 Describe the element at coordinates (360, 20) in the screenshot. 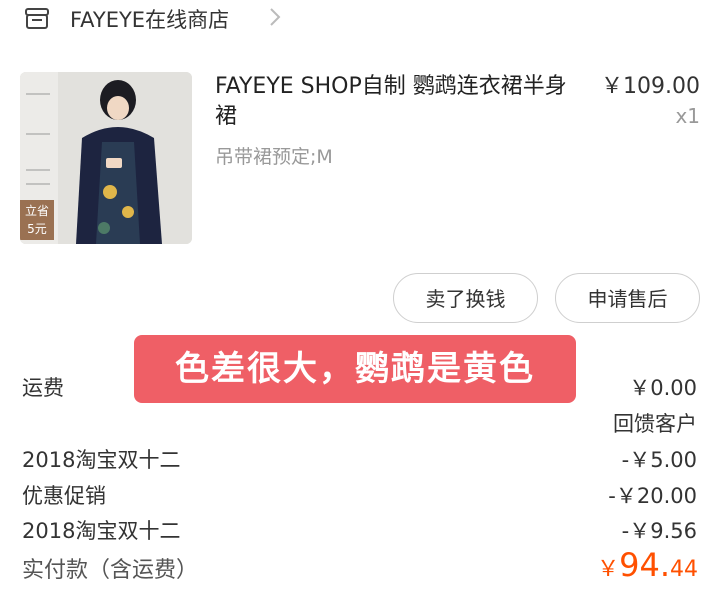

I see `shop-header: FAYEYE在线商店` at that location.